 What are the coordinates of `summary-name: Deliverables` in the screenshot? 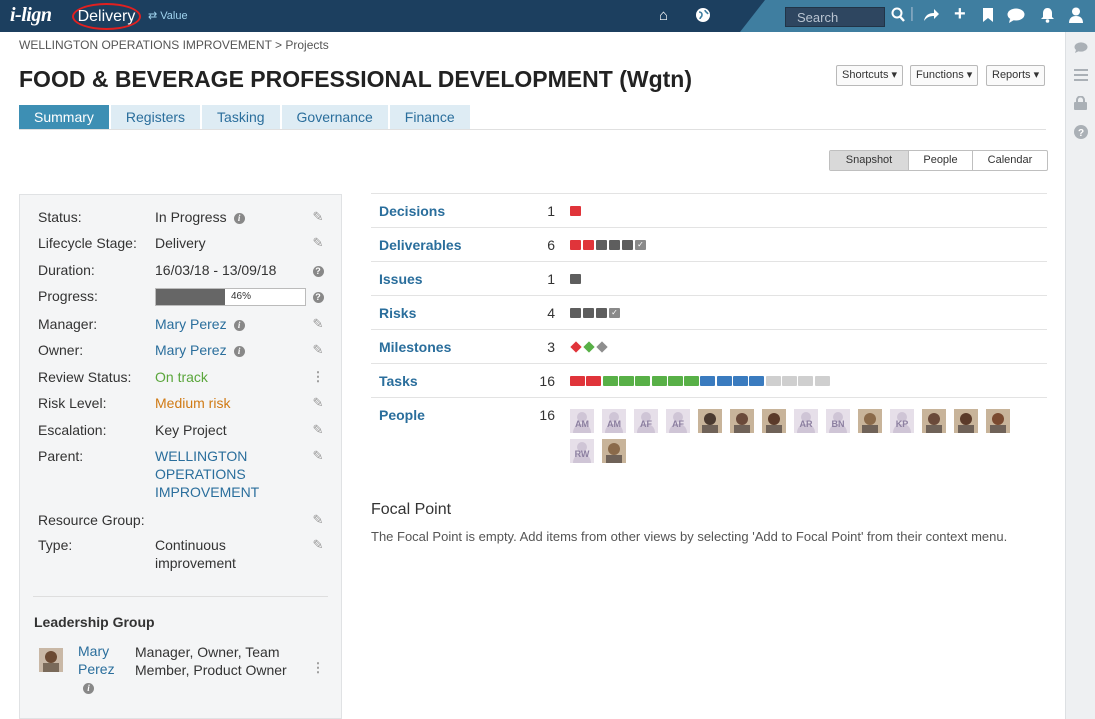 It's located at (420, 245).